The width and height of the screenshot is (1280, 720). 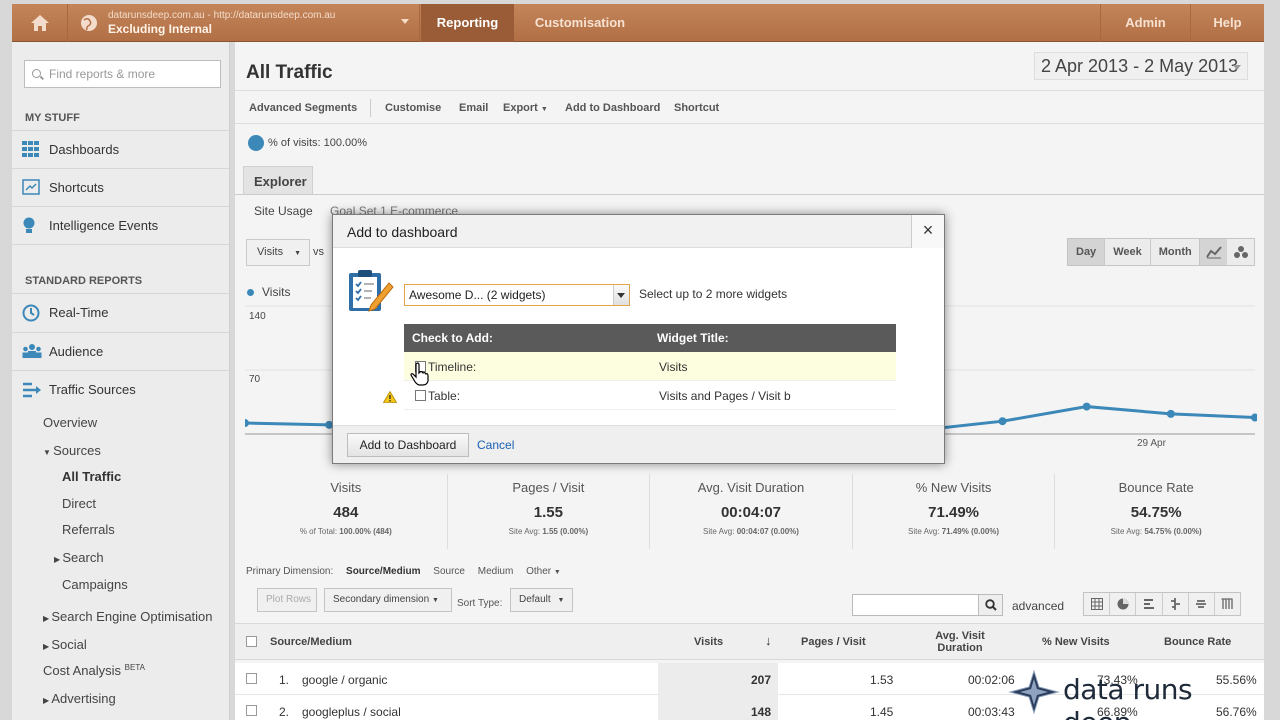 What do you see at coordinates (1174, 252) in the screenshot?
I see `period-month-button: Month` at bounding box center [1174, 252].